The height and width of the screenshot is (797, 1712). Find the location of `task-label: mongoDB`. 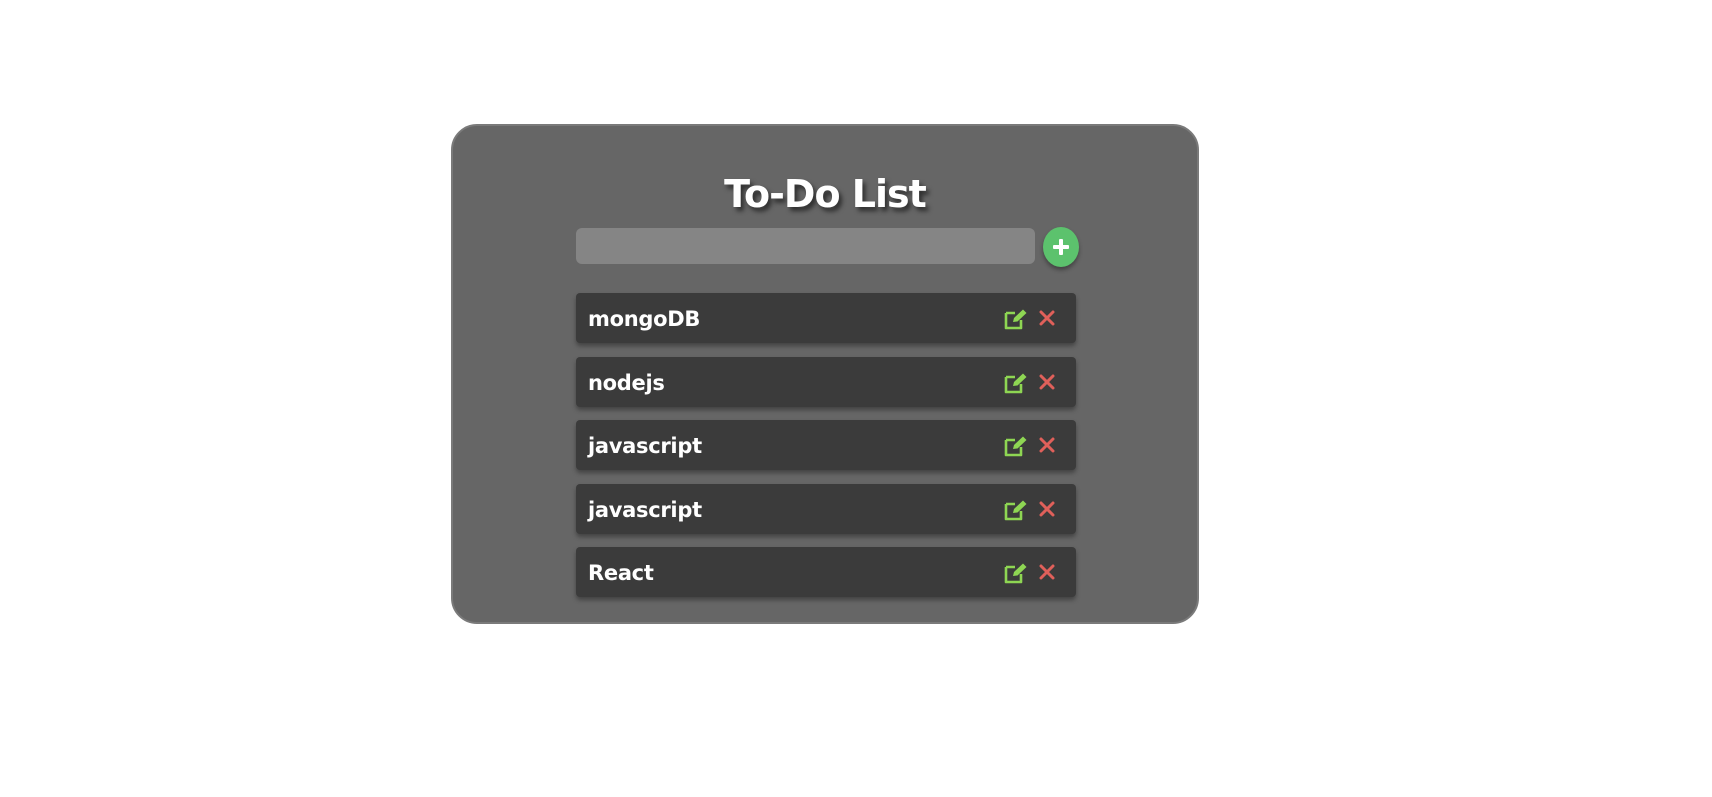

task-label: mongoDB is located at coordinates (644, 319).